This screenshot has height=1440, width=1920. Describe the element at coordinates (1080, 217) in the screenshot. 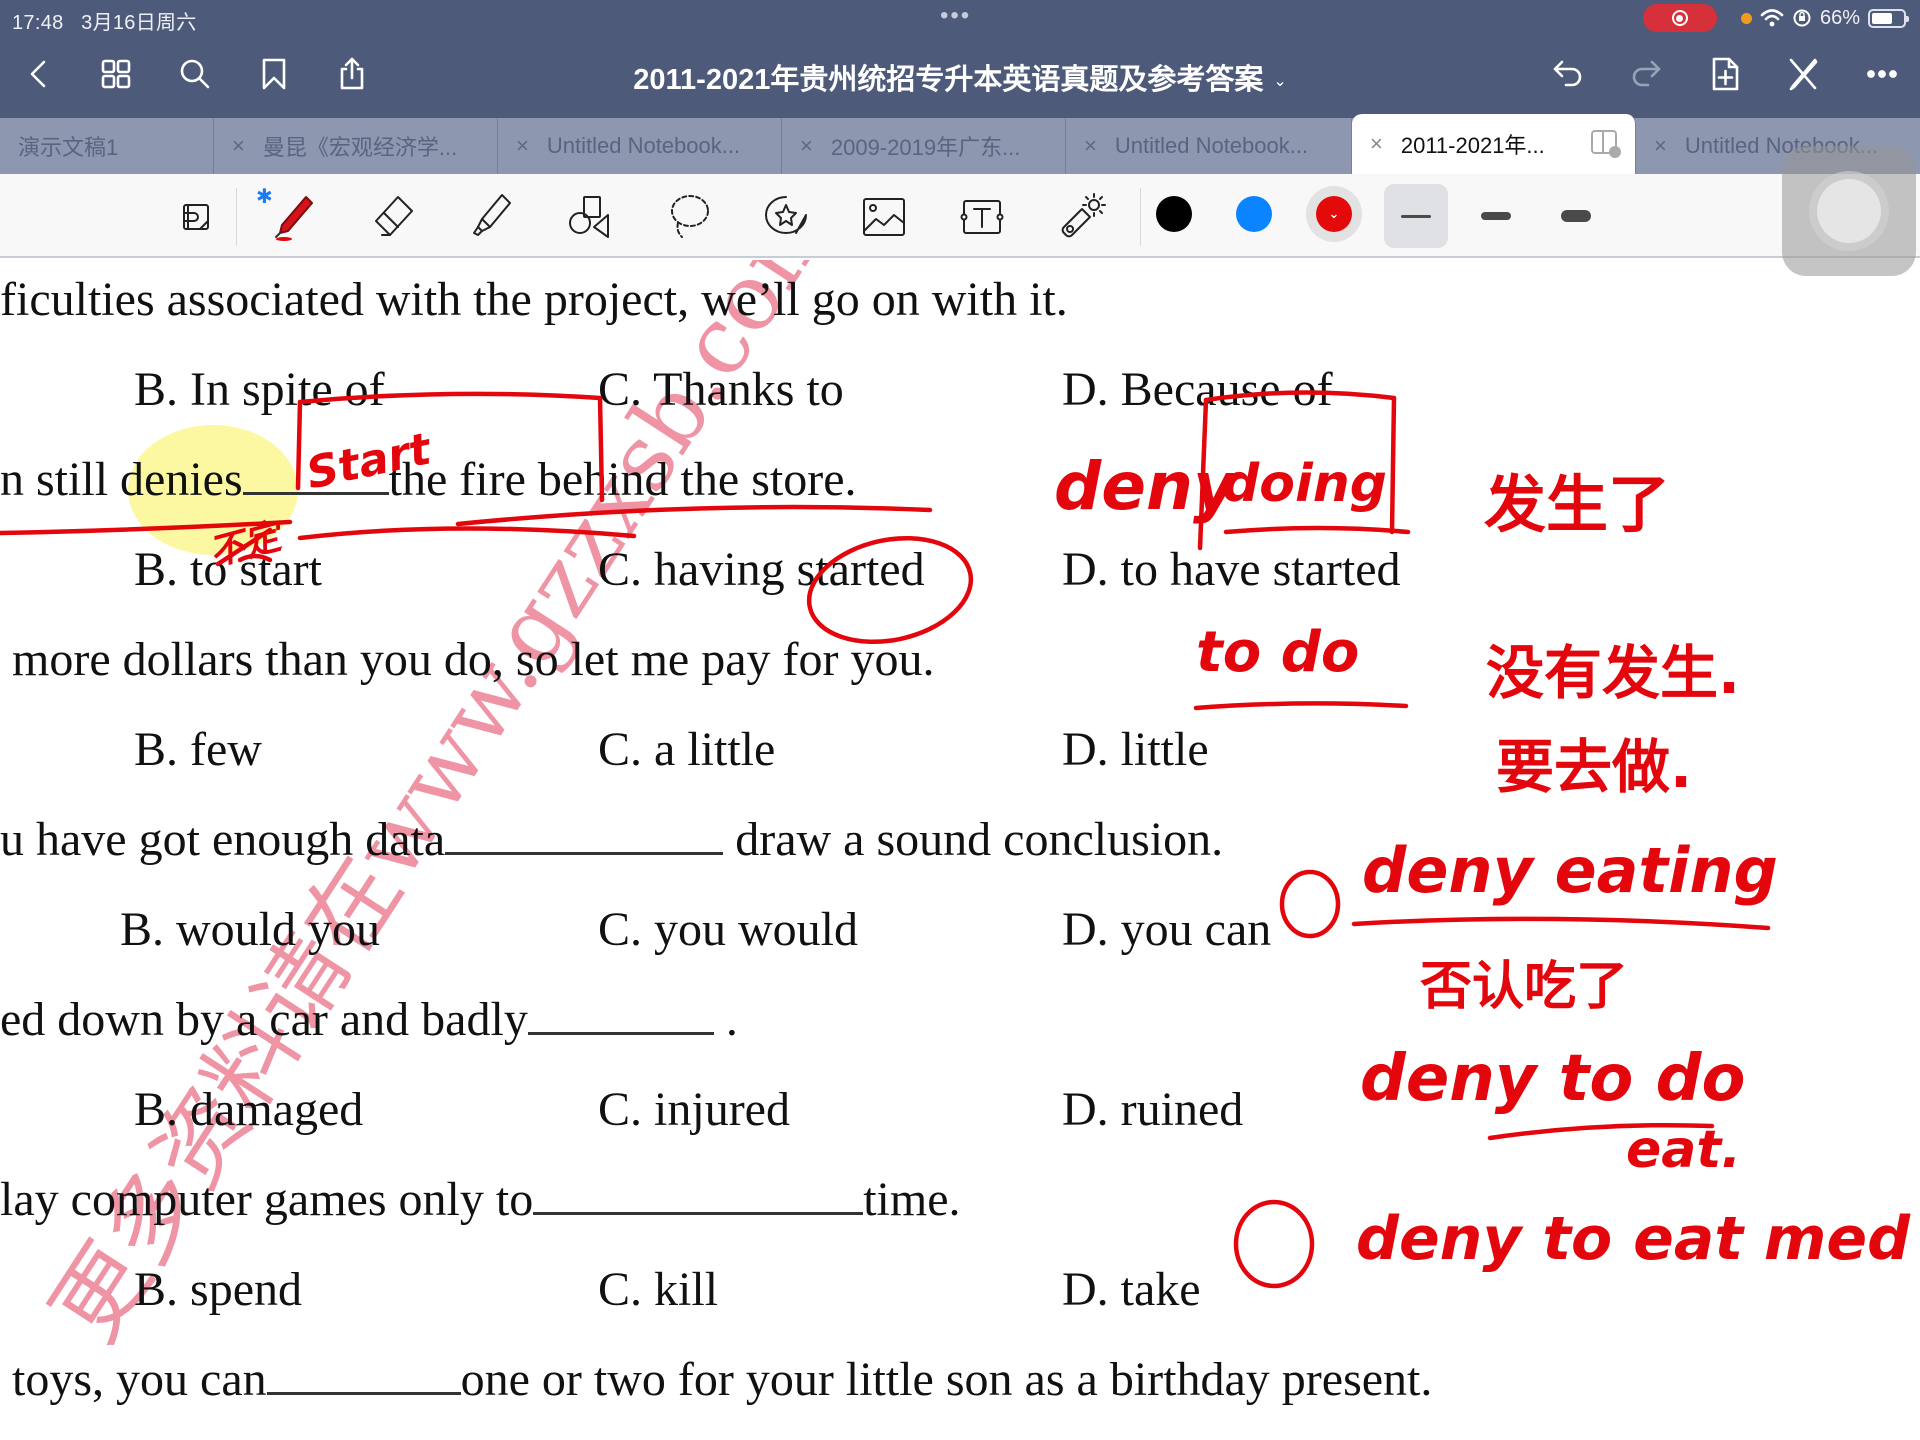

I see `laser-pointer-icon` at that location.